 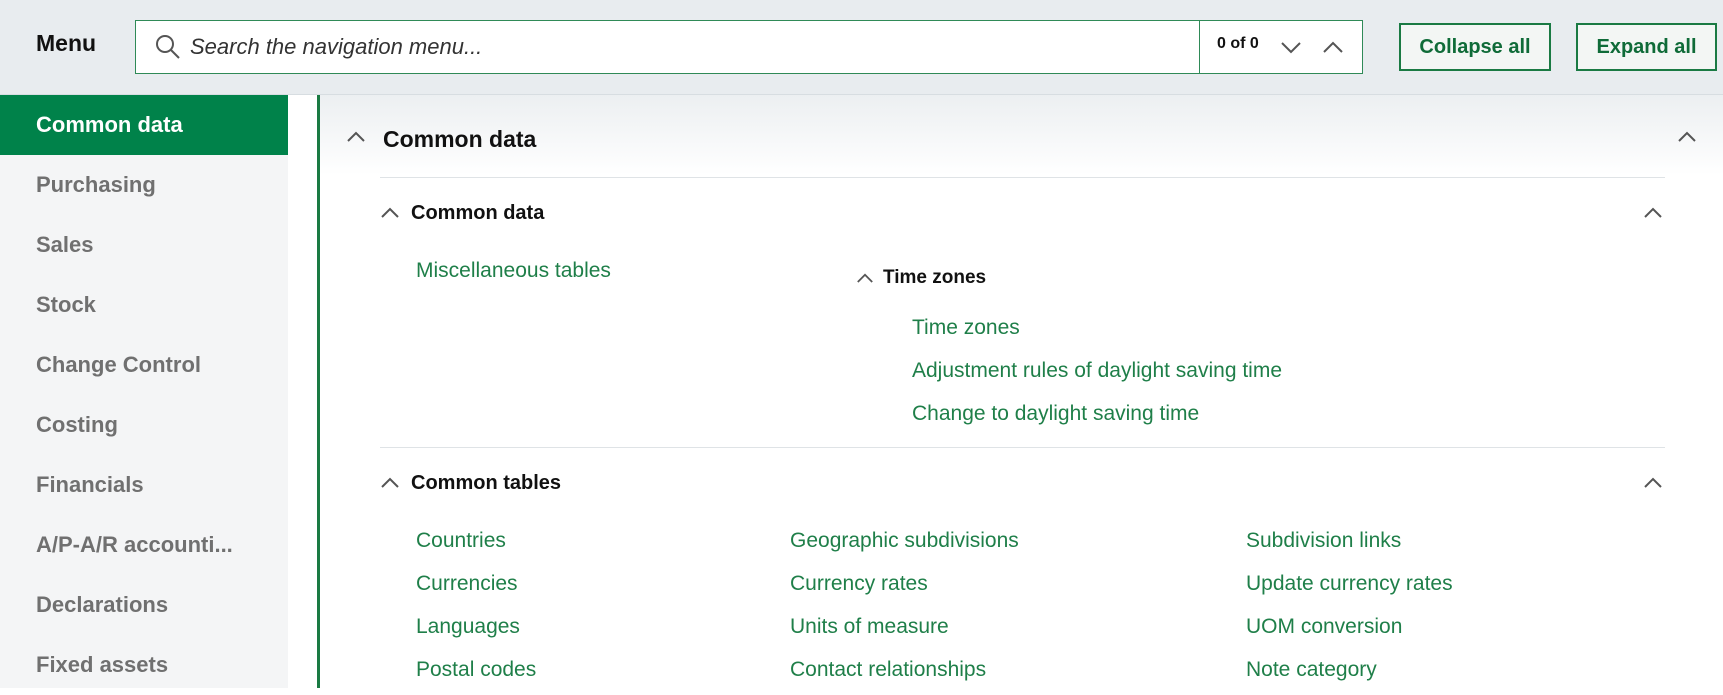 I want to click on link-note-category: Note category, so click(x=1311, y=670).